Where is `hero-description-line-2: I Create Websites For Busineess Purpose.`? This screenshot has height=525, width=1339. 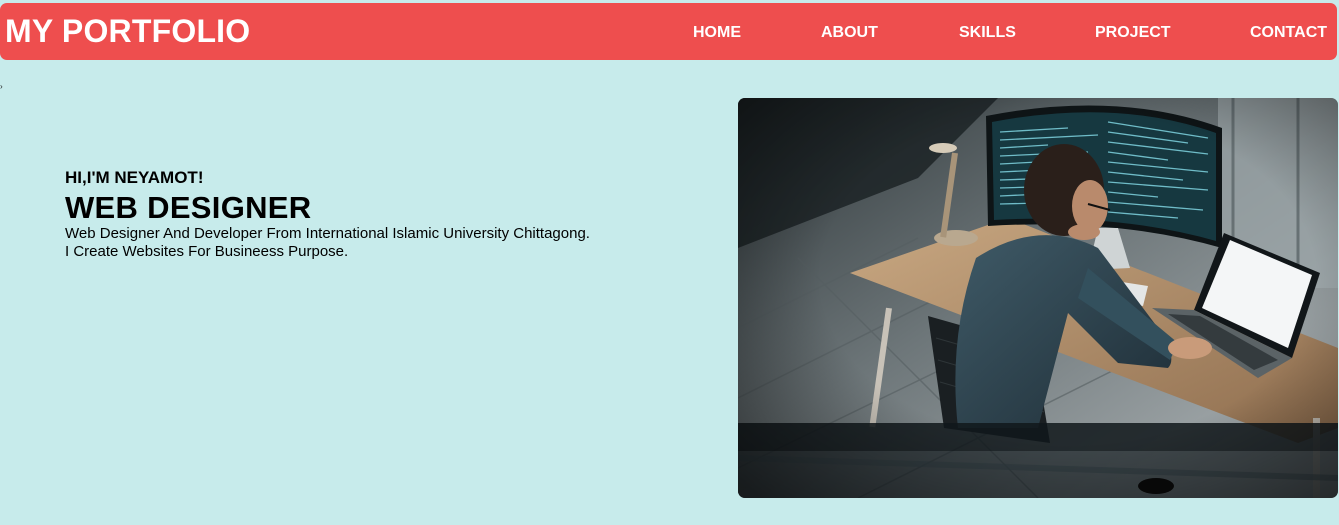 hero-description-line-2: I Create Websites For Busineess Purpose. is located at coordinates (207, 251).